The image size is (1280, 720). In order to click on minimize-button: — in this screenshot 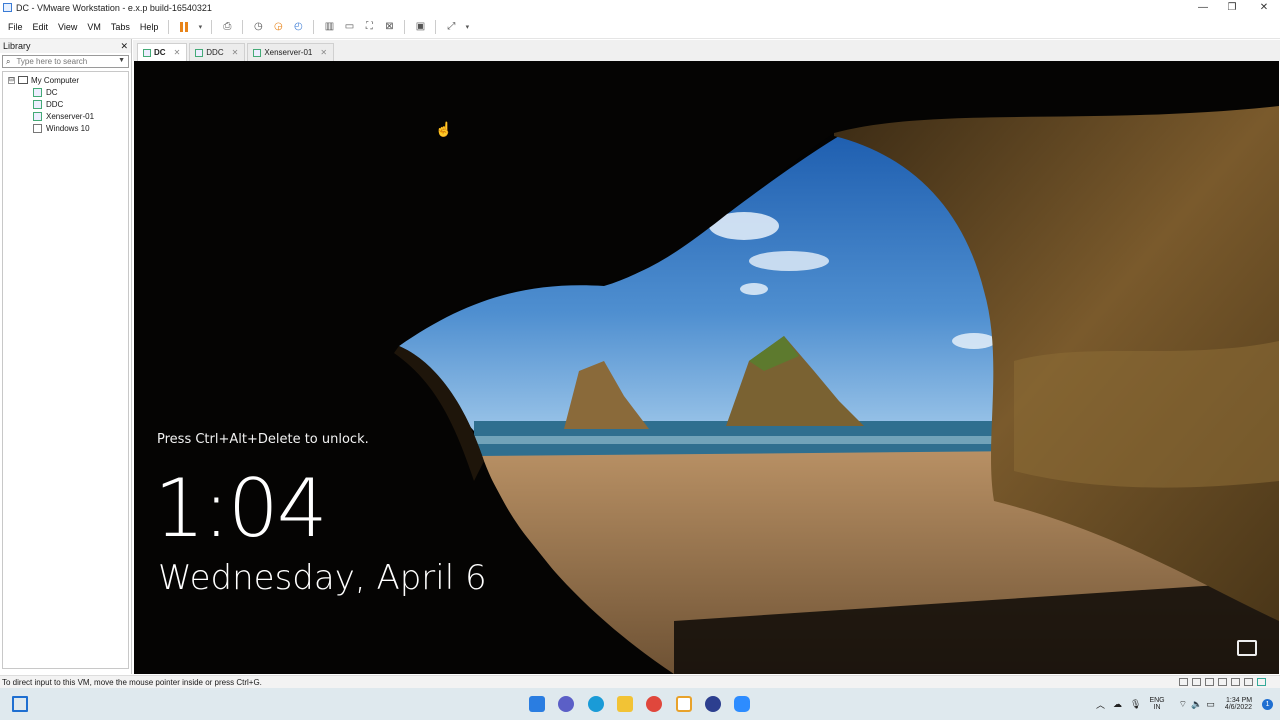, I will do `click(1203, 7)`.